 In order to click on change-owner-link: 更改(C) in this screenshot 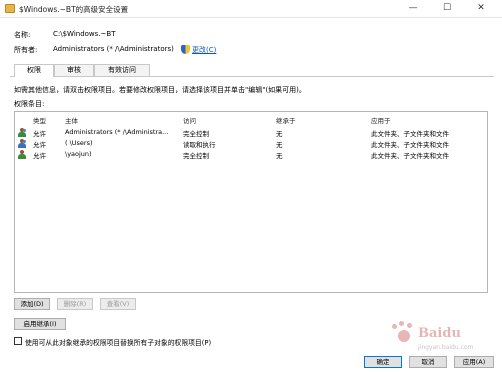, I will do `click(204, 50)`.